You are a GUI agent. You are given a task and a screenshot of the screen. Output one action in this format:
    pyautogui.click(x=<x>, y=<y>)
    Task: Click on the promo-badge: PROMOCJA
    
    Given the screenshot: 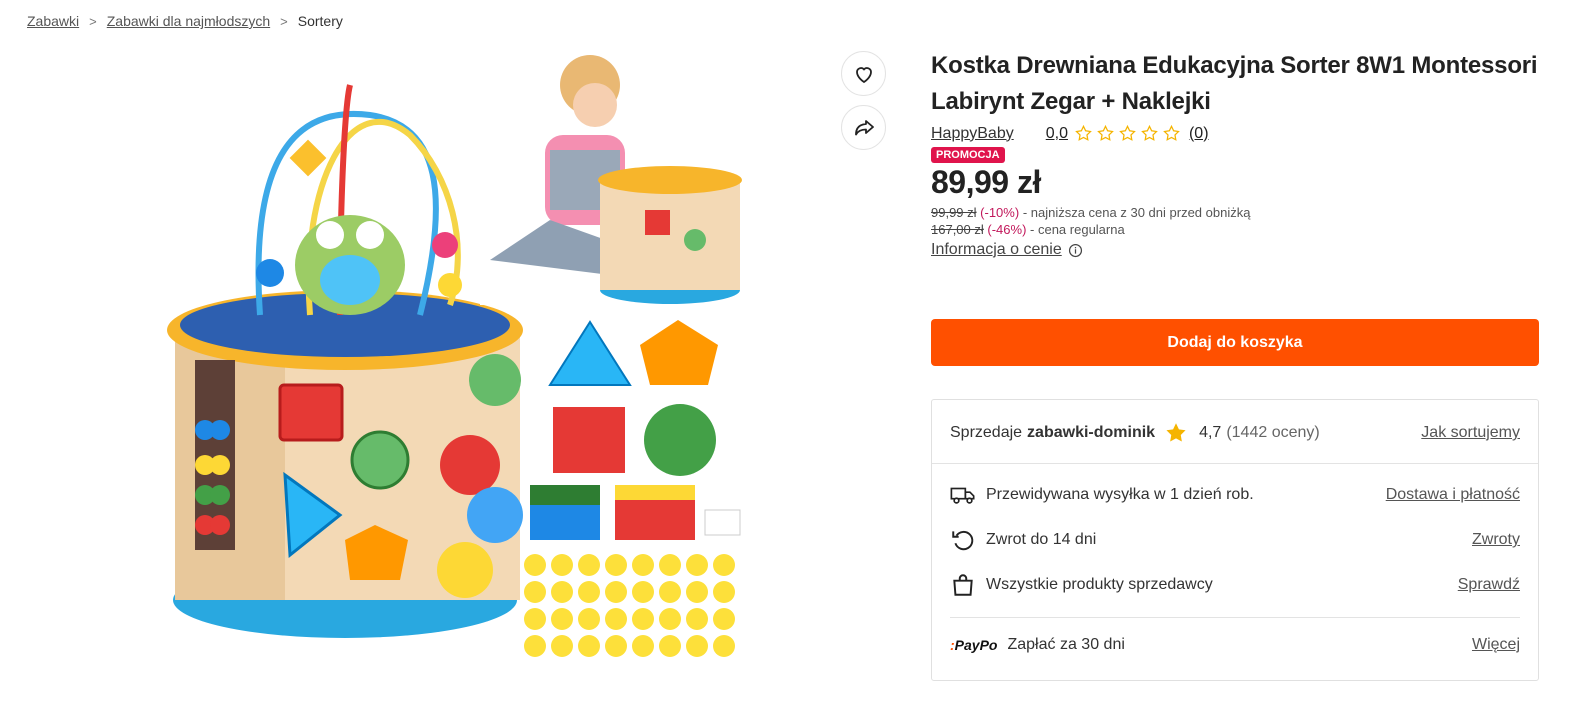 What is the action you would take?
    pyautogui.click(x=968, y=155)
    